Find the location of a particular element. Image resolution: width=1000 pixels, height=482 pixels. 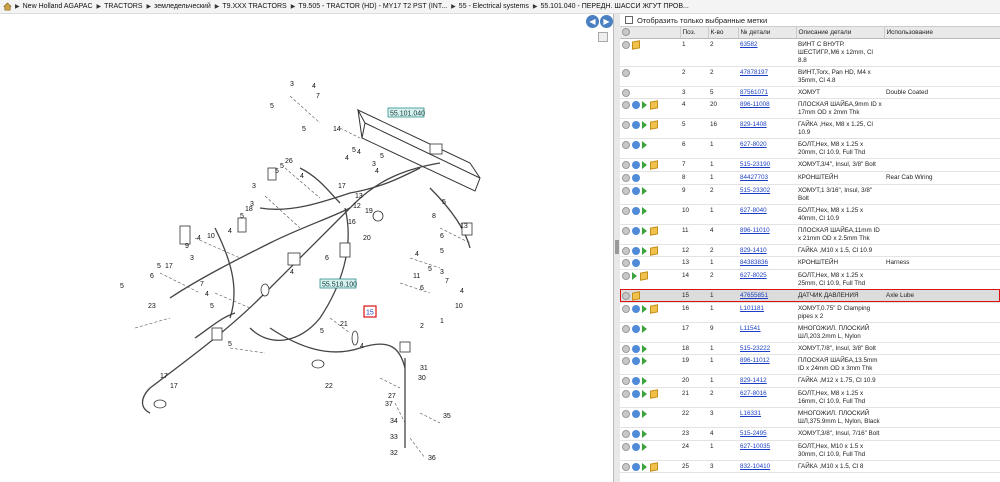

callout-label: 34 is located at coordinates (394, 421).